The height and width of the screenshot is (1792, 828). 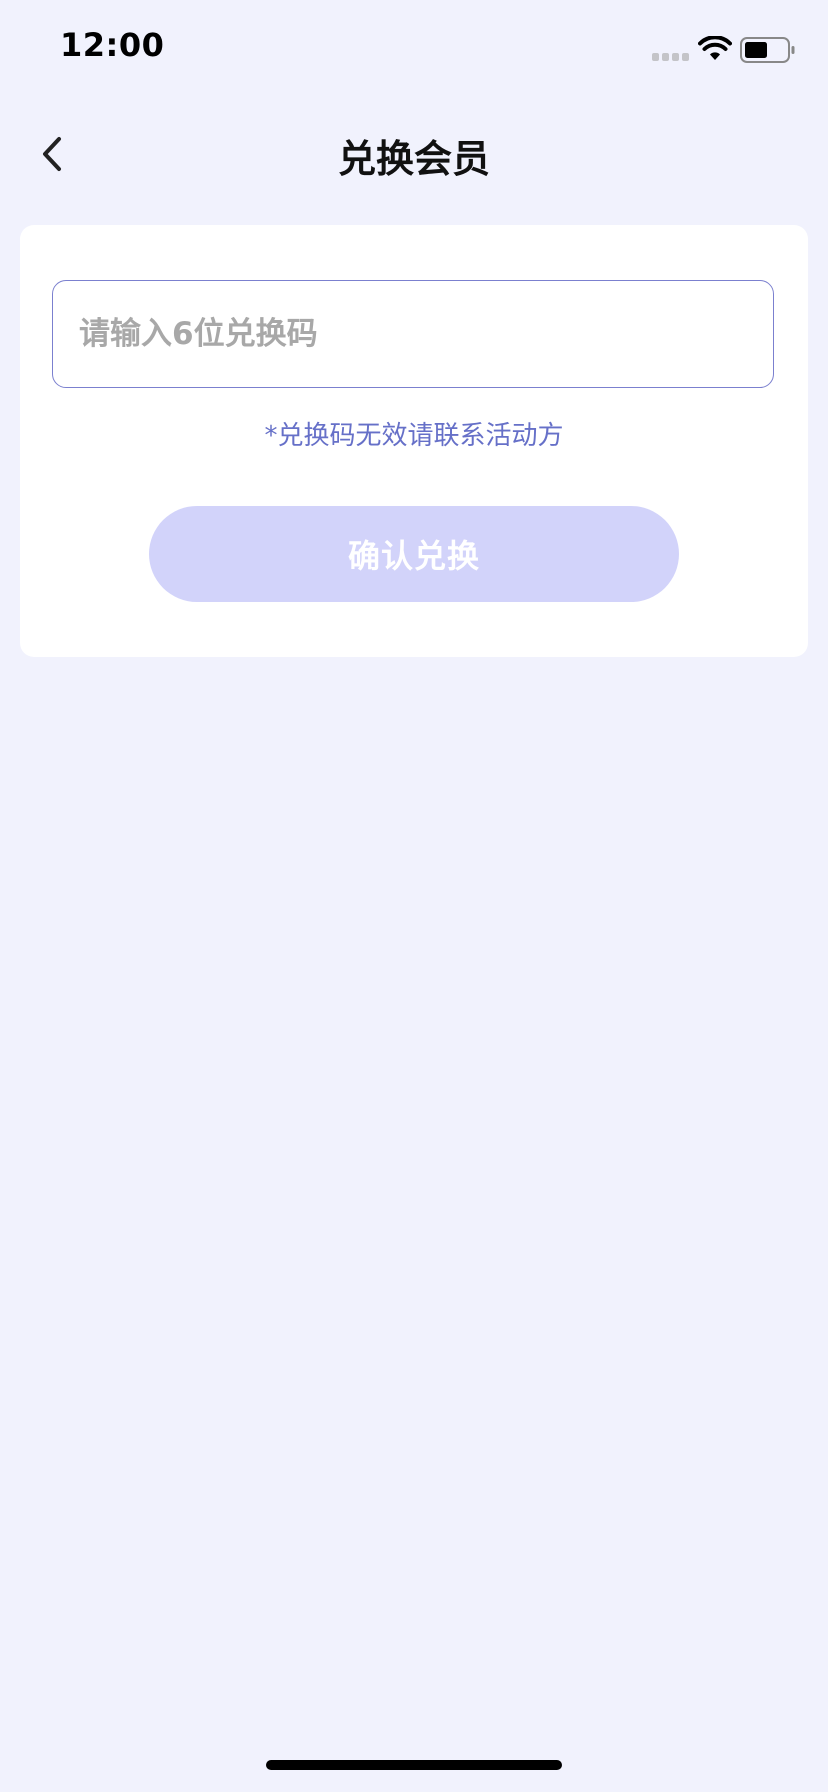 What do you see at coordinates (413, 334) in the screenshot?
I see `redeem-code-input` at bounding box center [413, 334].